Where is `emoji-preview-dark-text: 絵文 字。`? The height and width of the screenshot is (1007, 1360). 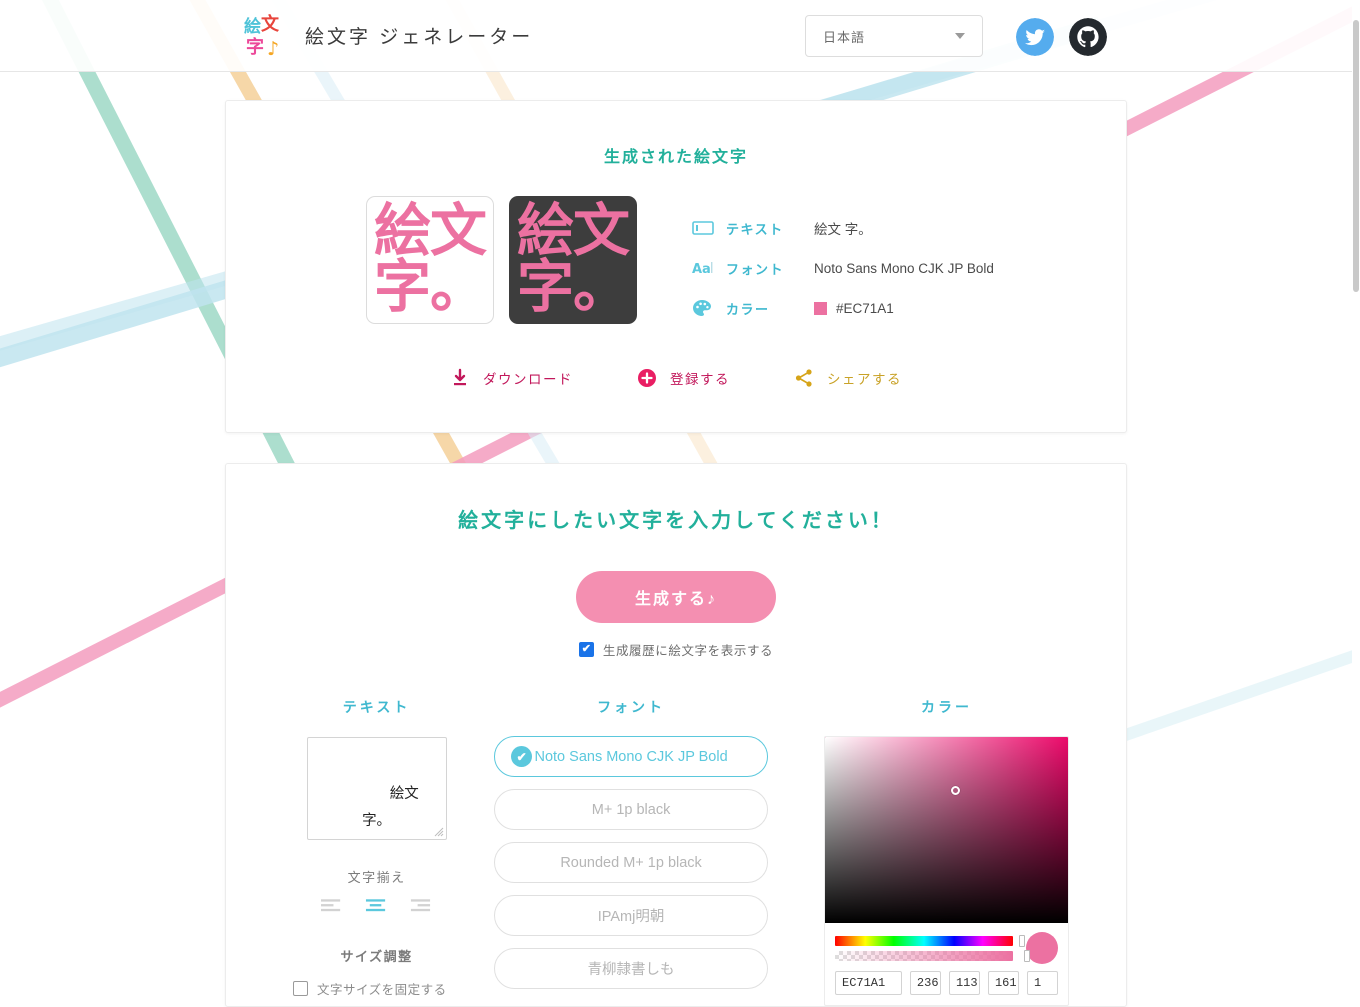
emoji-preview-dark-text: 絵文 字。 is located at coordinates (573, 259).